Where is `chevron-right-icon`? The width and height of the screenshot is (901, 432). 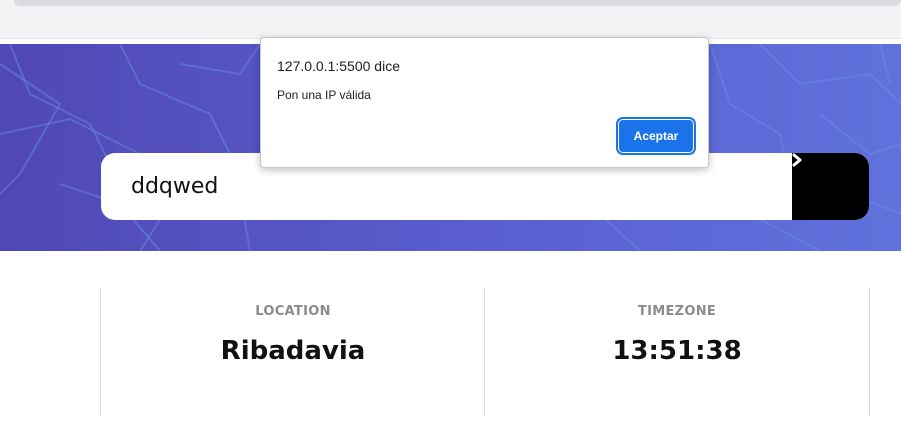 chevron-right-icon is located at coordinates (797, 160).